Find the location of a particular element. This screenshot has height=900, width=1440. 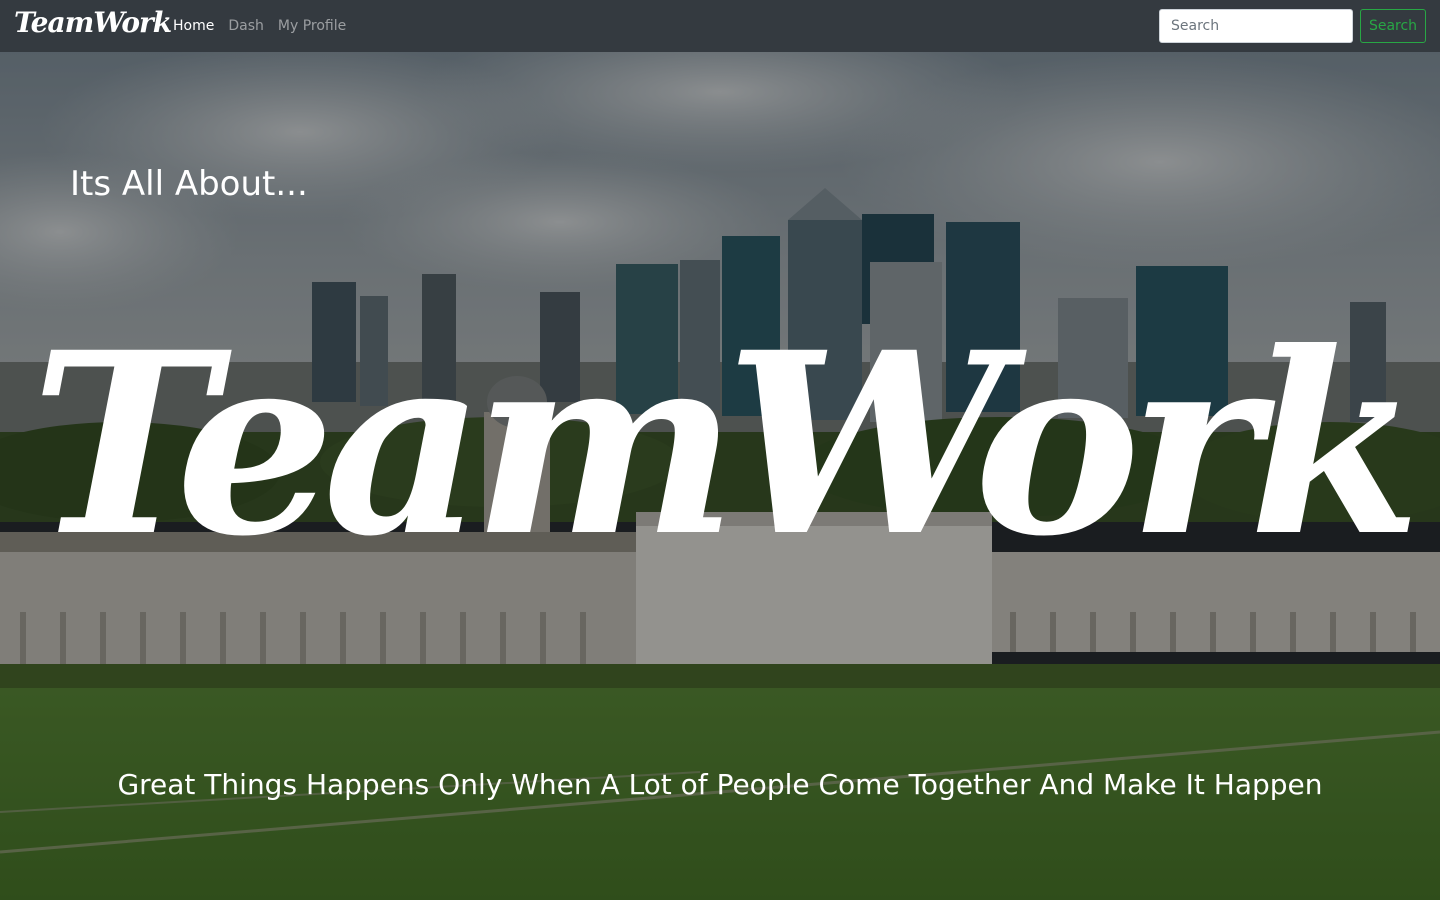

nav-links: Home Dash My Profile is located at coordinates (266, 26).